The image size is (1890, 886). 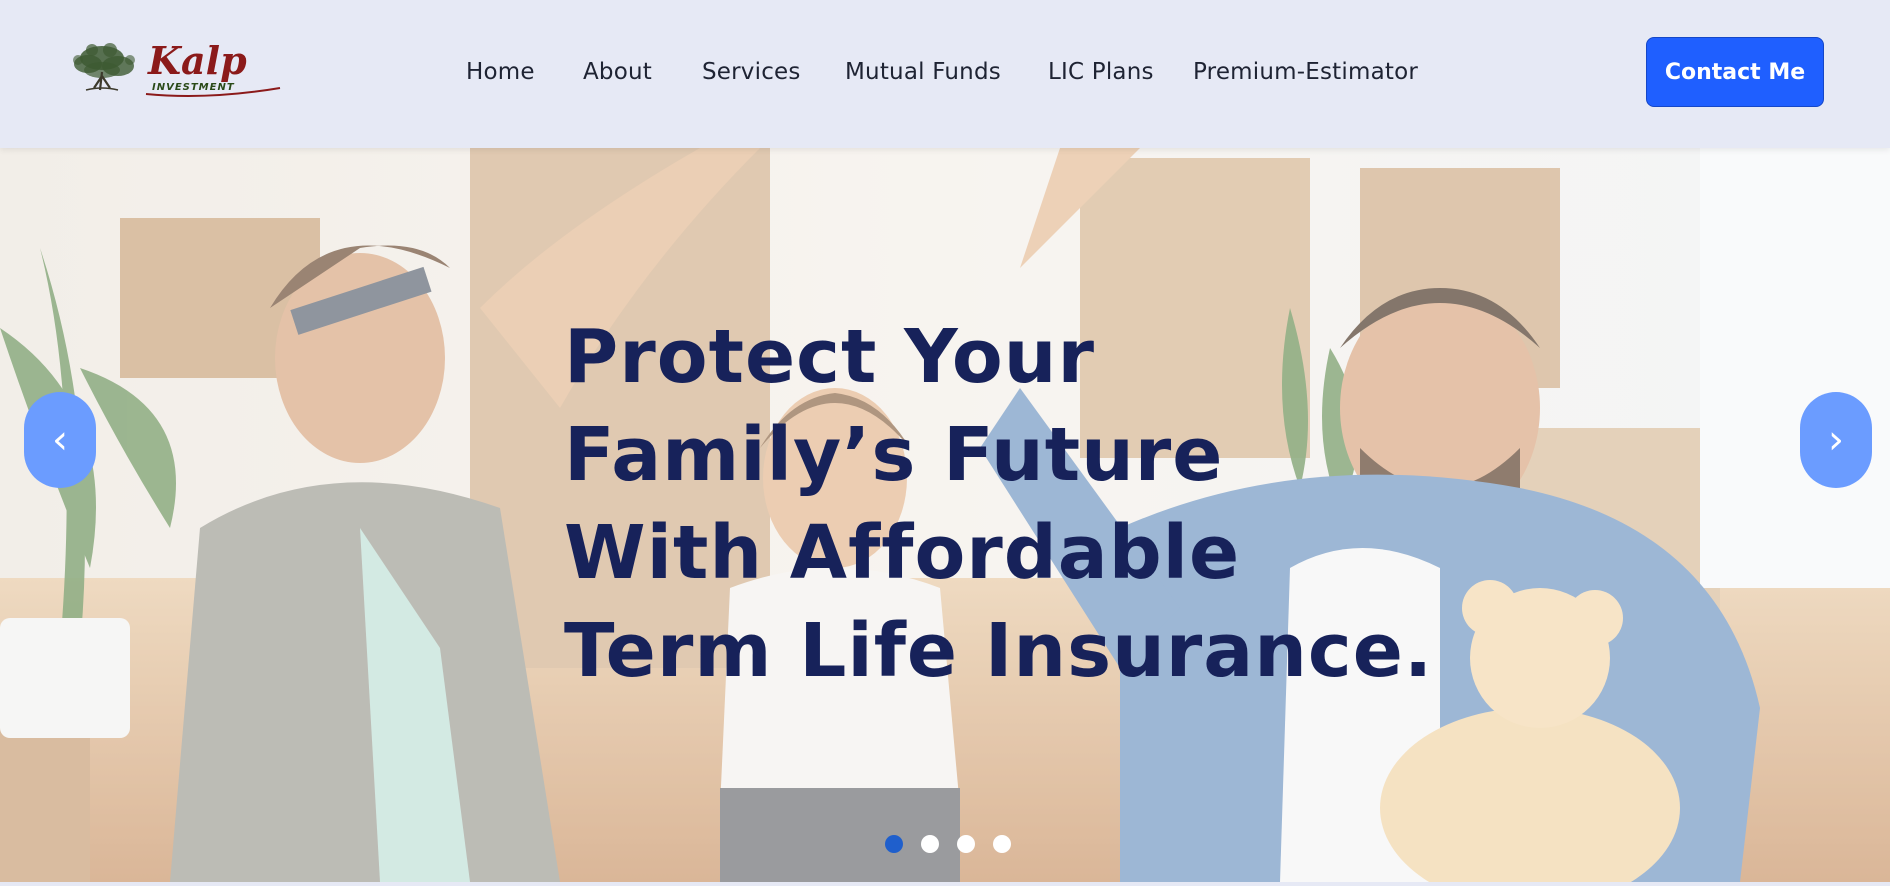 I want to click on nav-premium-estimator: Premium-Estimator, so click(x=1305, y=72).